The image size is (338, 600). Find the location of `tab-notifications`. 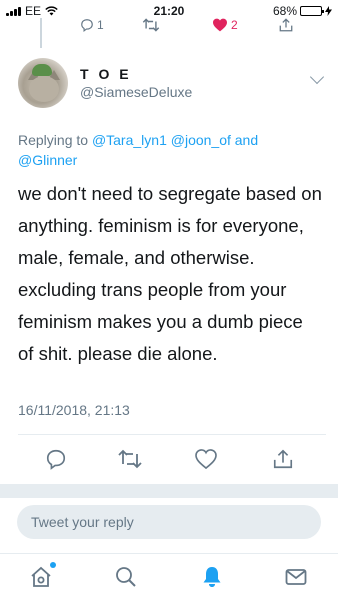

tab-notifications is located at coordinates (212, 577).